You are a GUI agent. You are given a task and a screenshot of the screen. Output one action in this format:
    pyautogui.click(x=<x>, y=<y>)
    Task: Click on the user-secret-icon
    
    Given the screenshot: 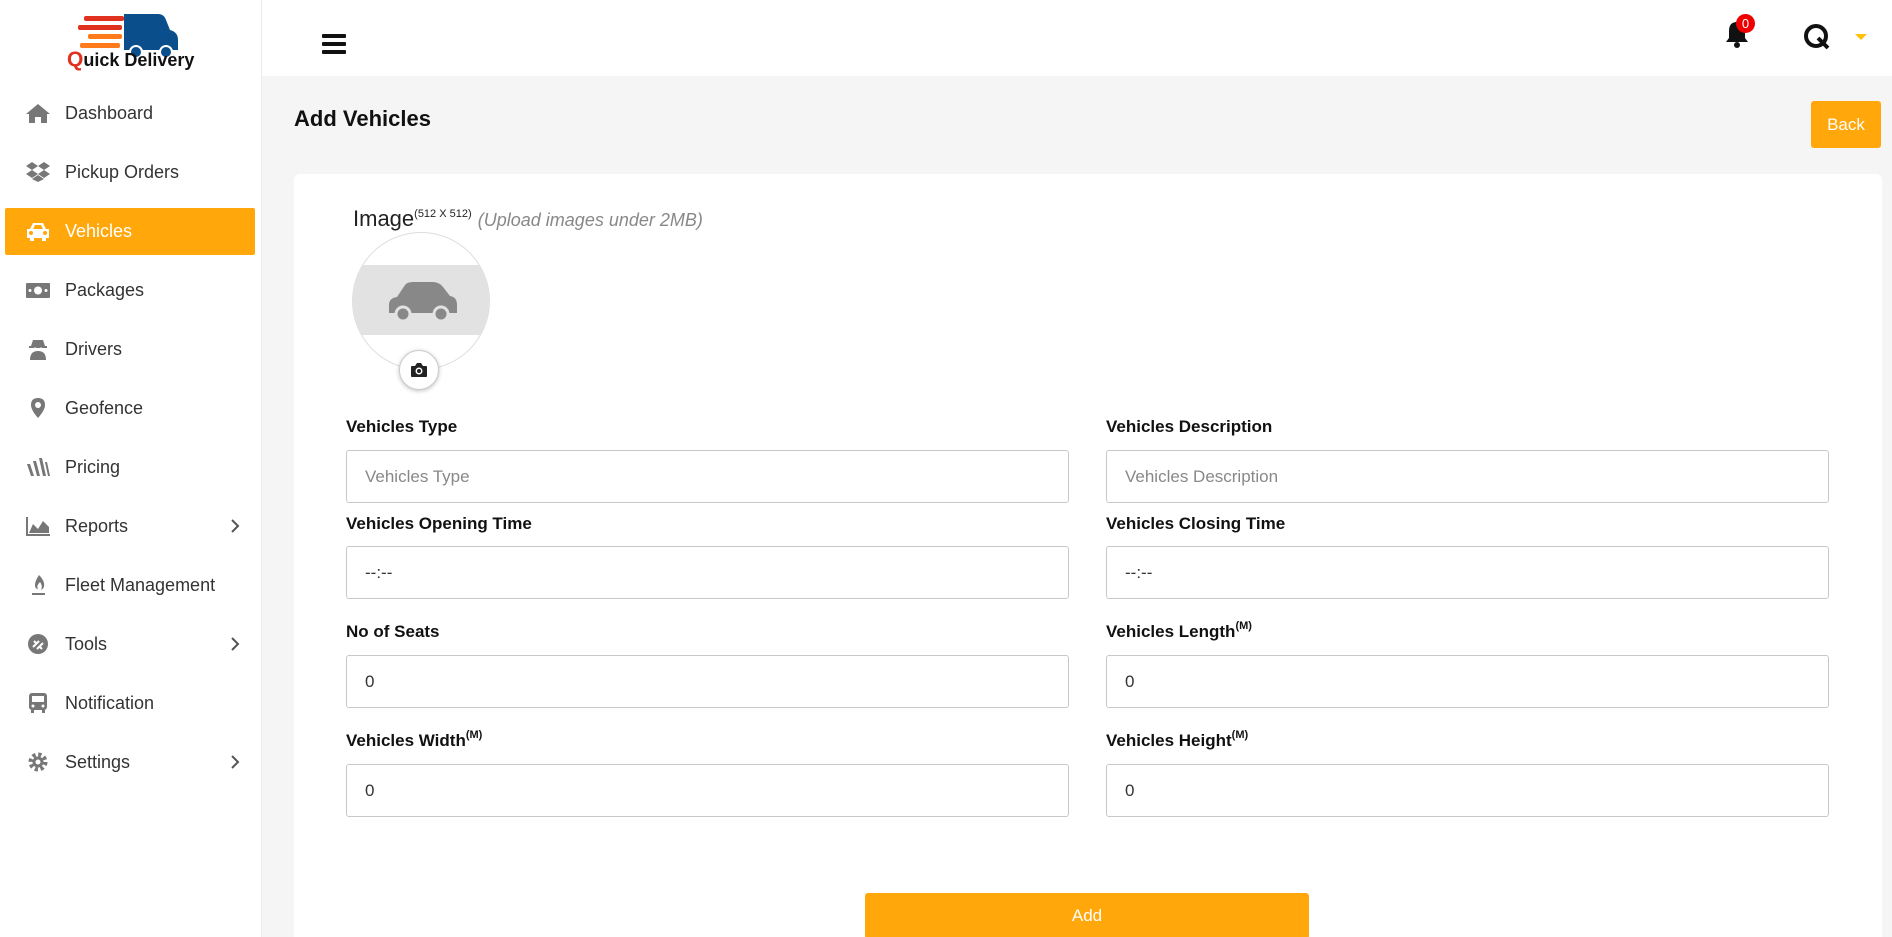 What is the action you would take?
    pyautogui.click(x=38, y=350)
    